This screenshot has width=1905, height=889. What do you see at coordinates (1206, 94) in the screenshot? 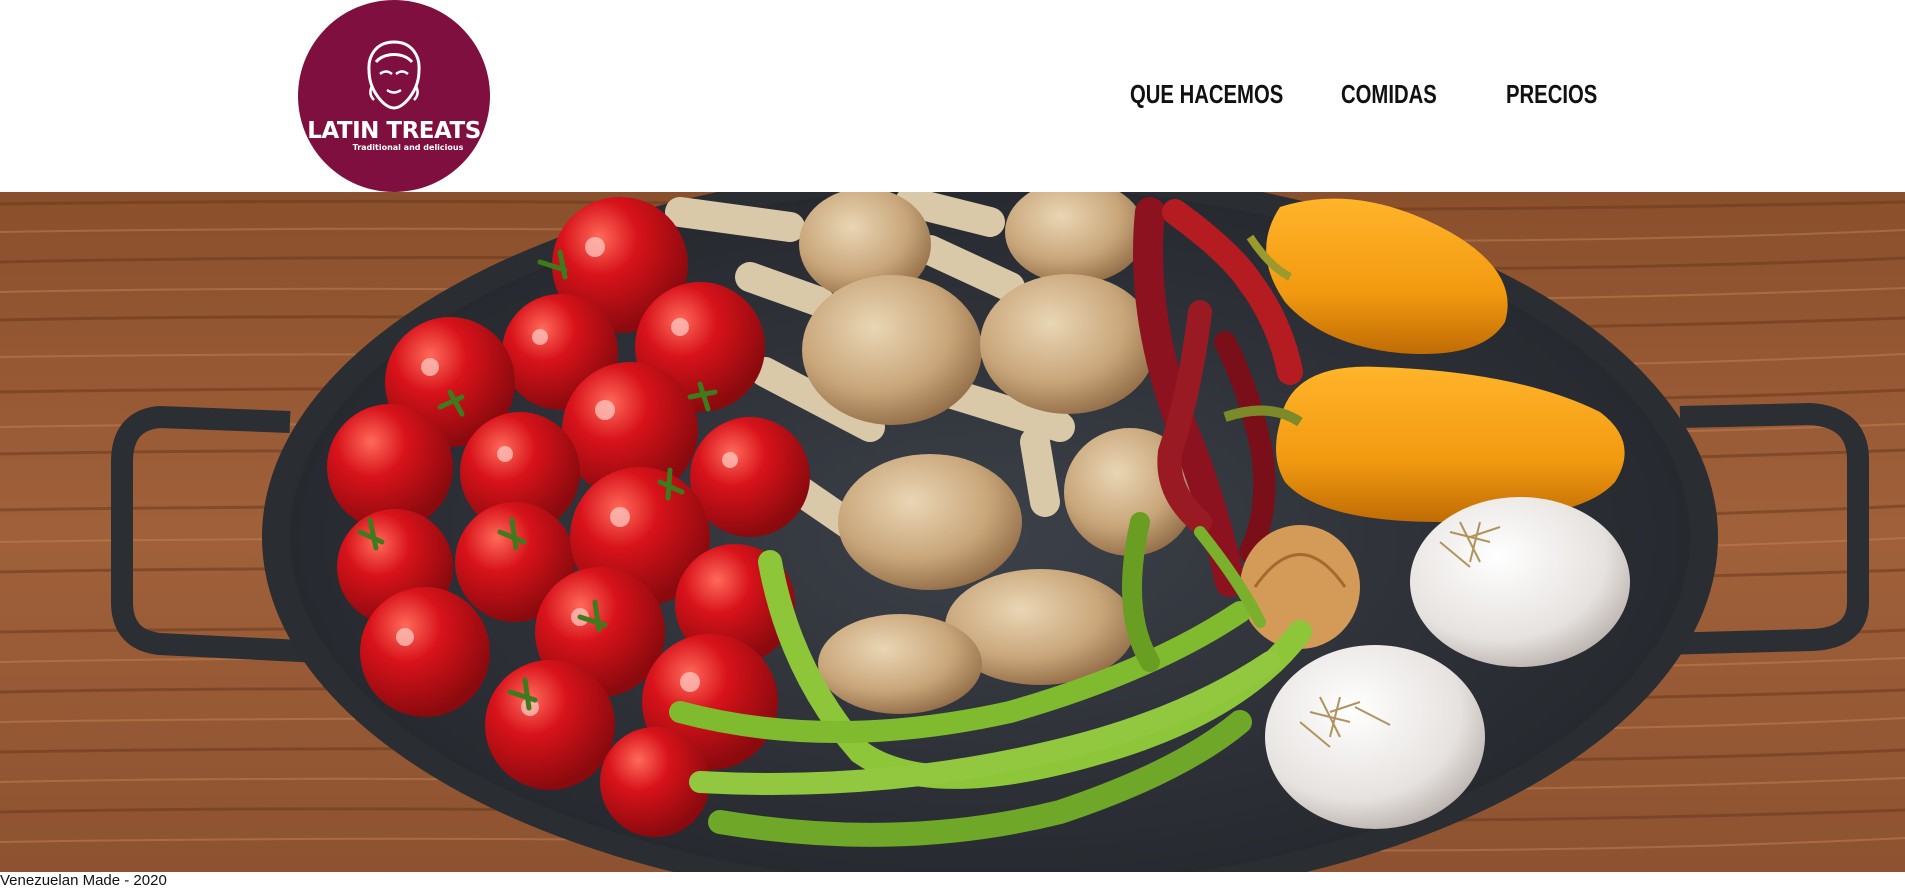
I see `nav-link-que-hacemos: QUE HACEMOS` at bounding box center [1206, 94].